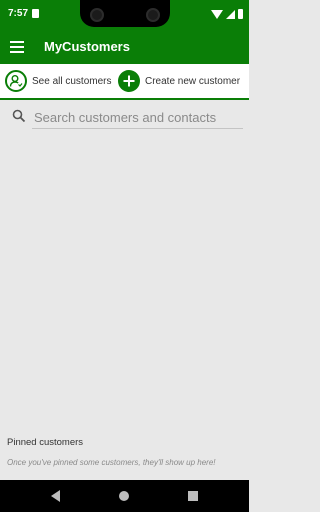 The width and height of the screenshot is (320, 512). I want to click on menu-icon, so click(17, 47).